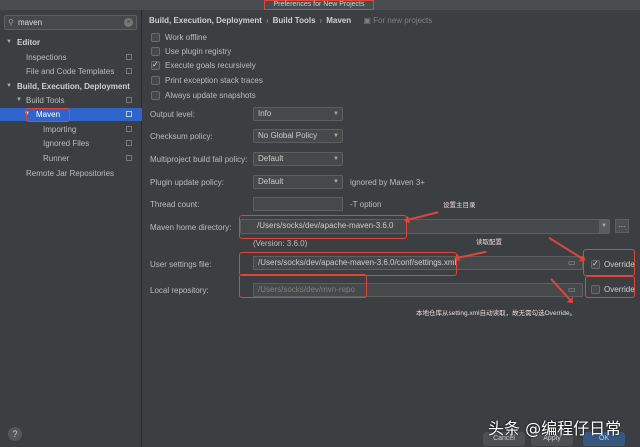  I want to click on sidebar-item-importing: Importing, so click(90, 129).